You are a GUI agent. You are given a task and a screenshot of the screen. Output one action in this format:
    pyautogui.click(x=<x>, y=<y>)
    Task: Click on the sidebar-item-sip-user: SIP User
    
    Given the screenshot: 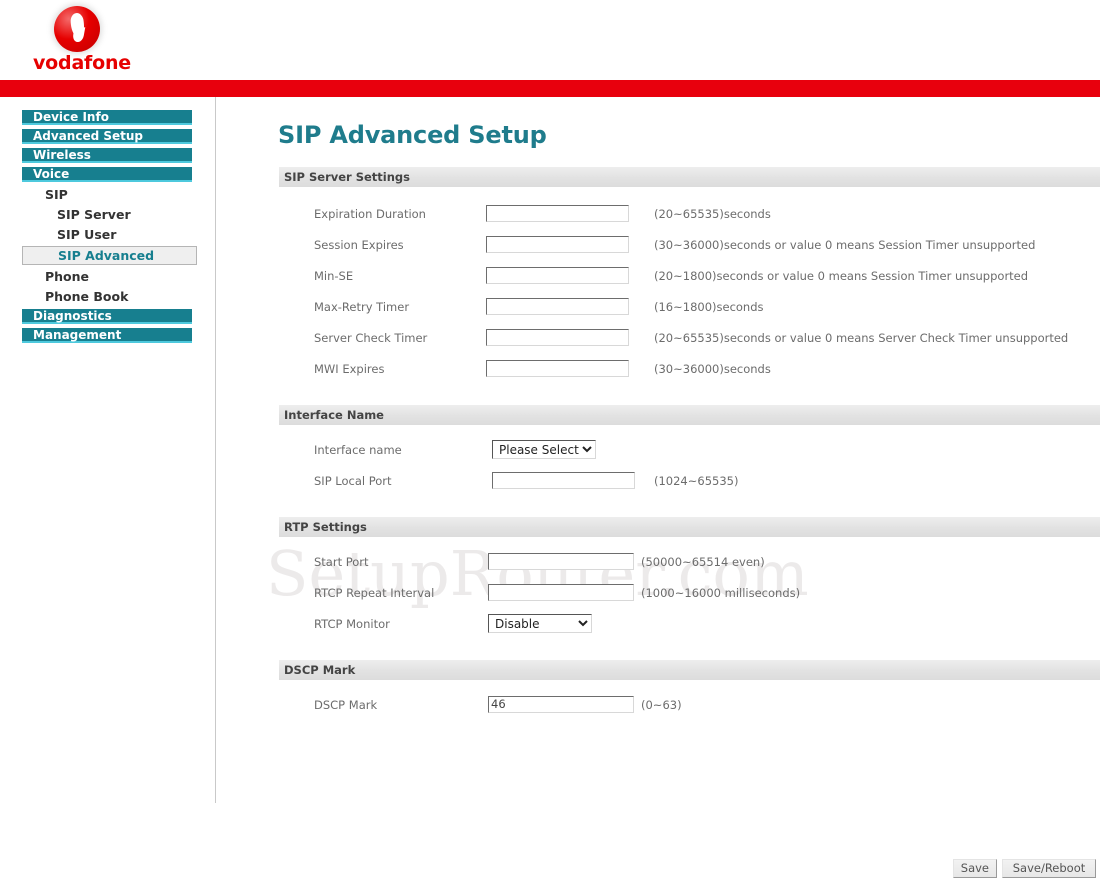 What is the action you would take?
    pyautogui.click(x=107, y=234)
    